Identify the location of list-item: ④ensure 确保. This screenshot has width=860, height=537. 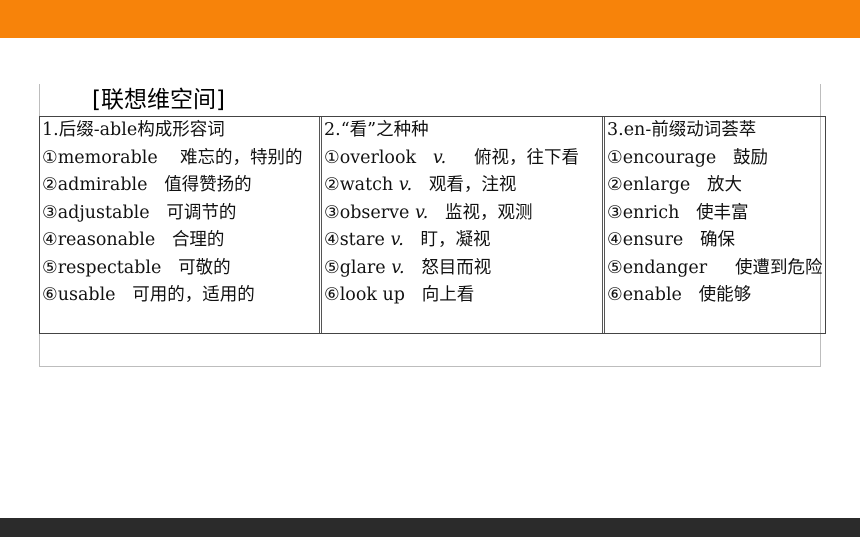
(671, 240).